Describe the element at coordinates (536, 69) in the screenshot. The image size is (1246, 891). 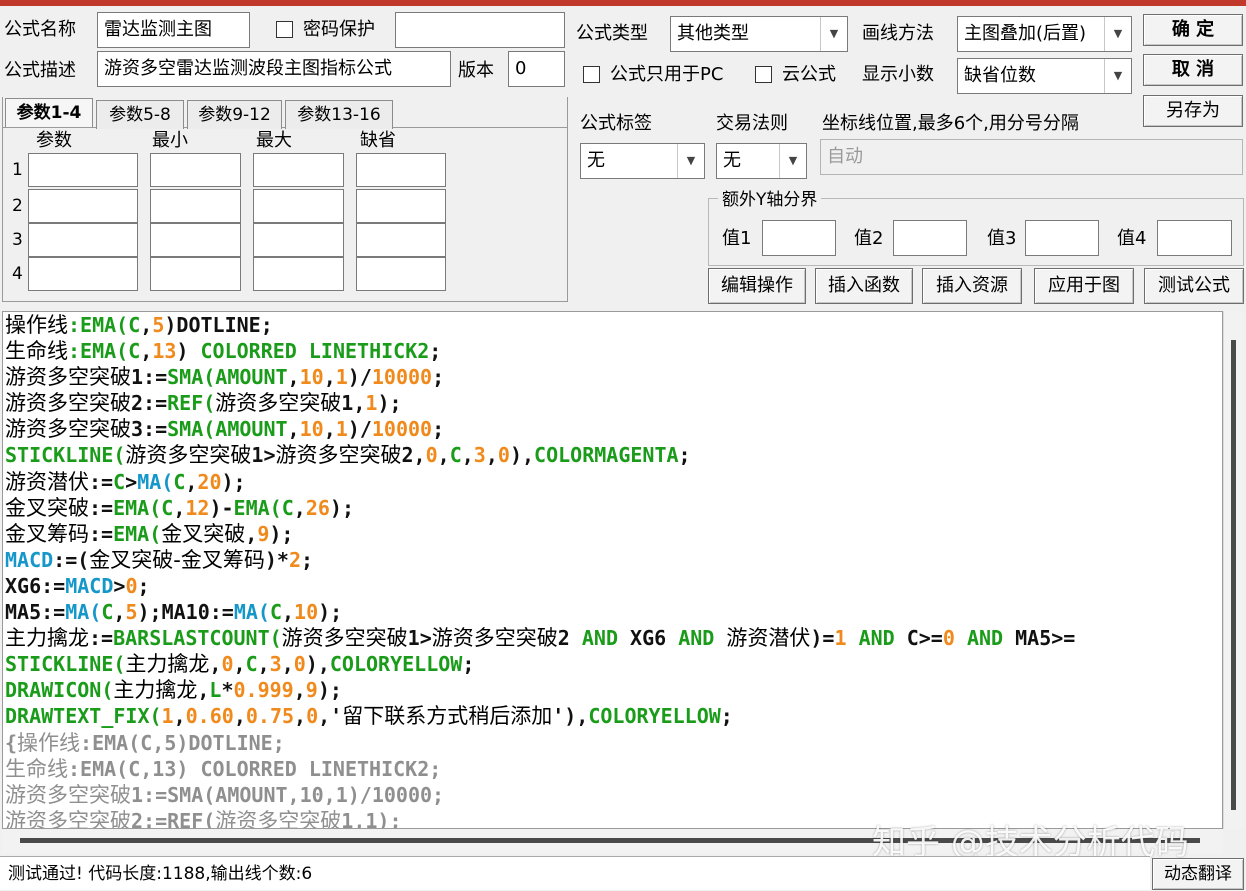
I see `version-input: 0` at that location.